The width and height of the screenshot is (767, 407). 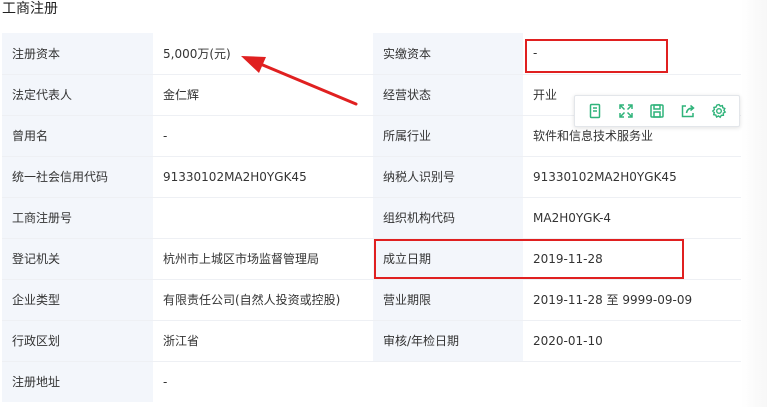 I want to click on field-label: 经营状态, so click(x=448, y=95).